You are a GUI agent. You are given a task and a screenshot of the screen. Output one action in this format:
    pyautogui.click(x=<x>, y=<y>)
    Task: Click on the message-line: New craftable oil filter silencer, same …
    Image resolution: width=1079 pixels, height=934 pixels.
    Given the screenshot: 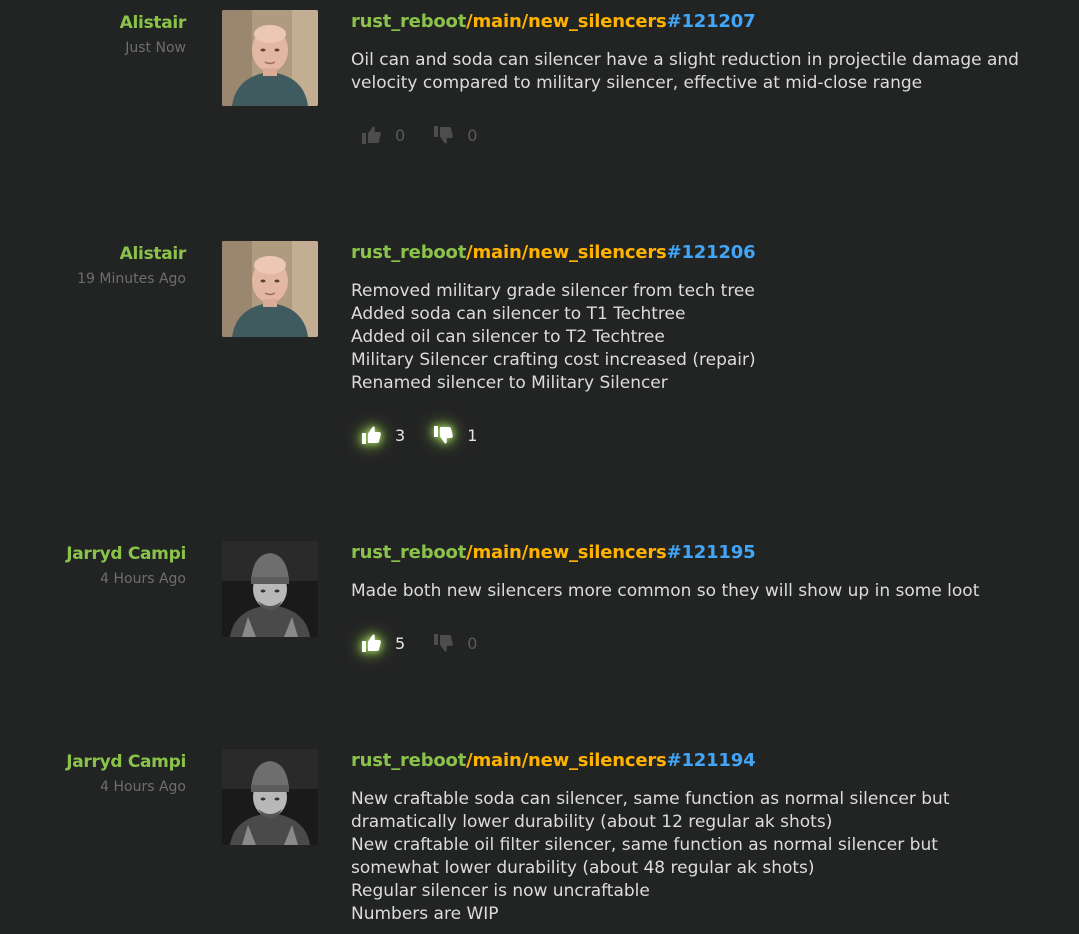 What is the action you would take?
    pyautogui.click(x=644, y=845)
    